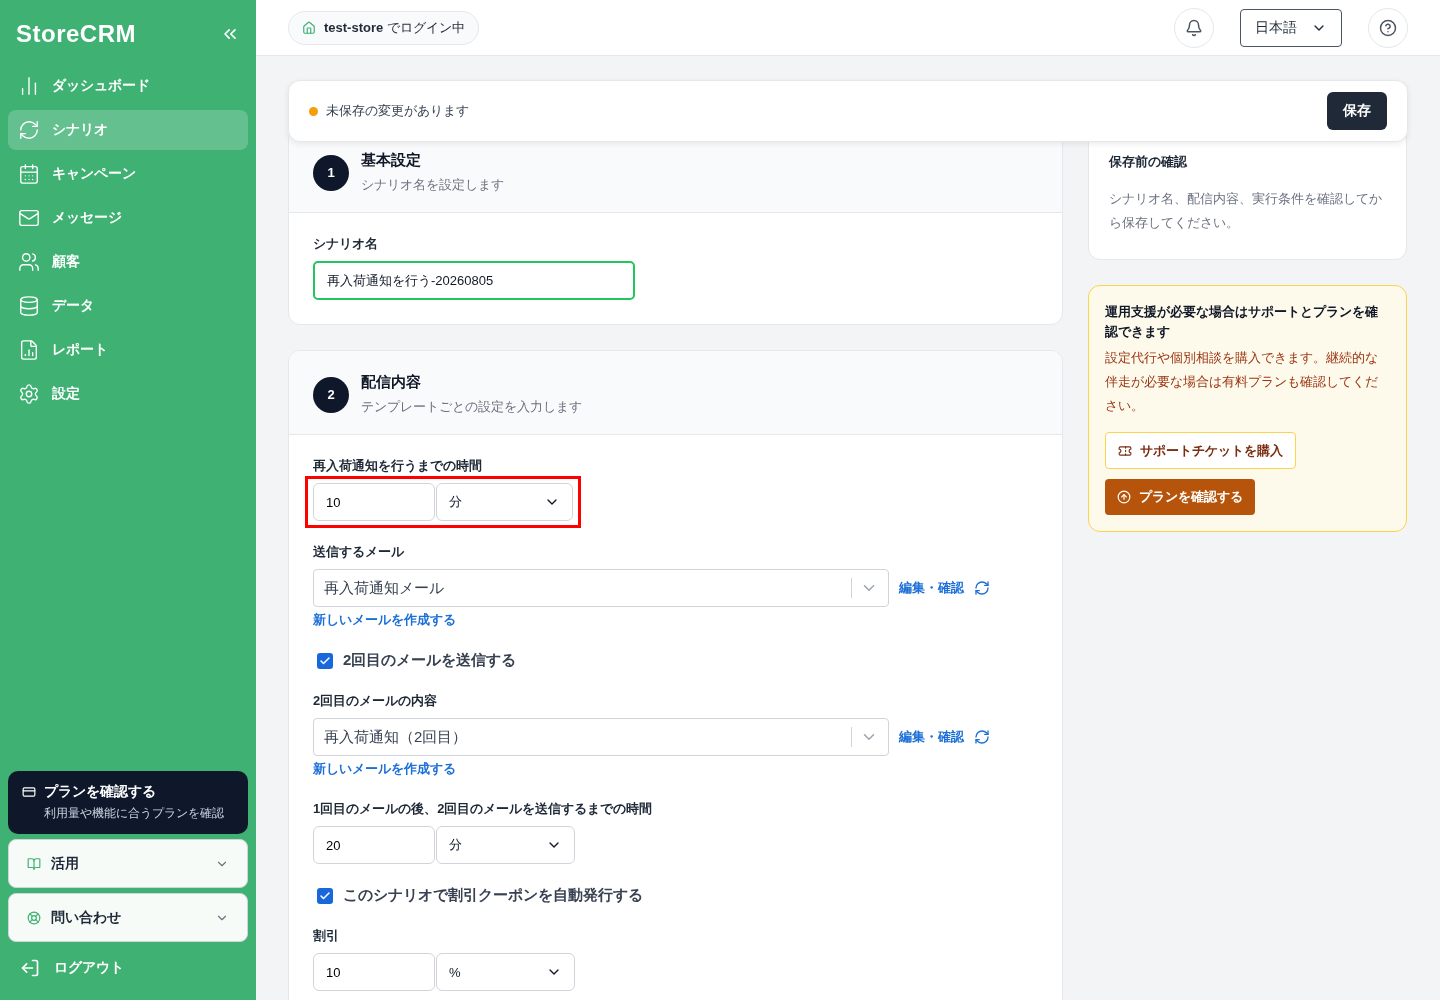  I want to click on field-label: シナリオ名, so click(346, 244).